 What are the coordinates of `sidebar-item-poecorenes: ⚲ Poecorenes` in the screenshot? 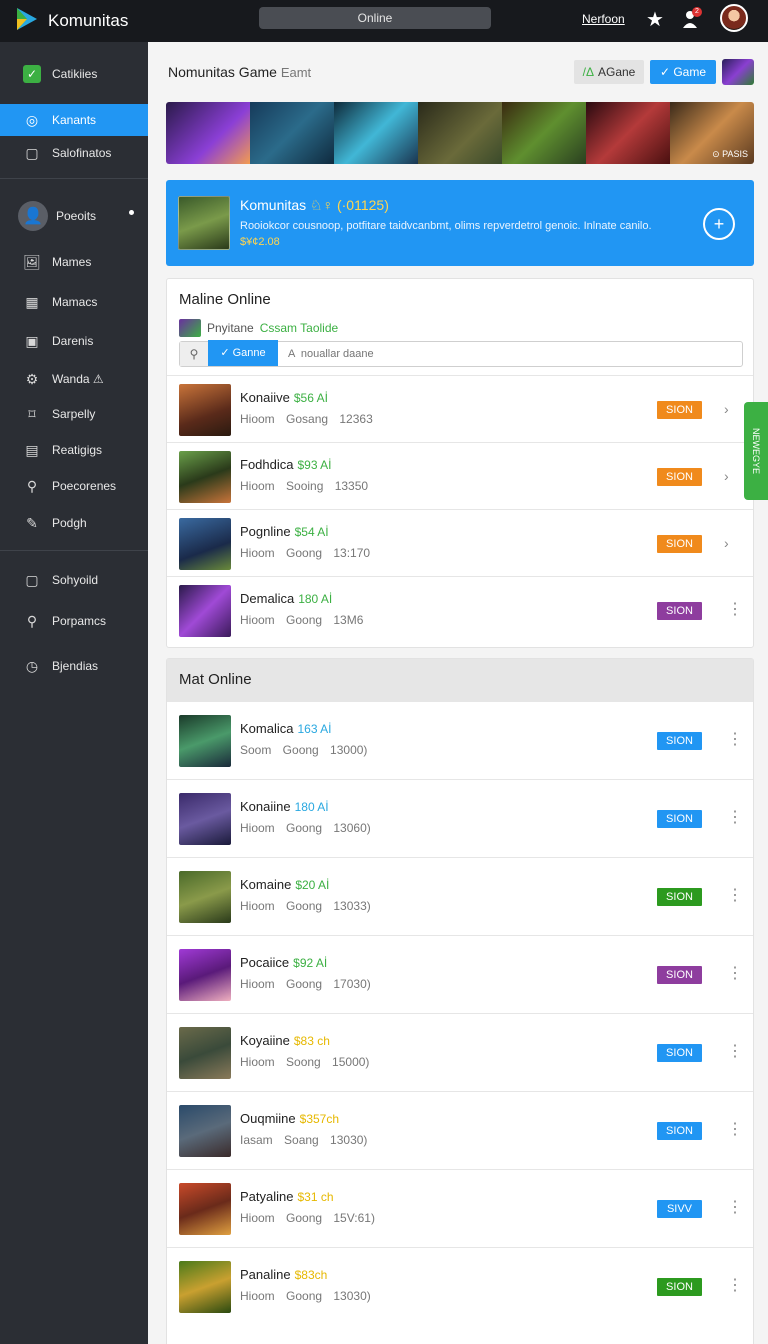 It's located at (74, 486).